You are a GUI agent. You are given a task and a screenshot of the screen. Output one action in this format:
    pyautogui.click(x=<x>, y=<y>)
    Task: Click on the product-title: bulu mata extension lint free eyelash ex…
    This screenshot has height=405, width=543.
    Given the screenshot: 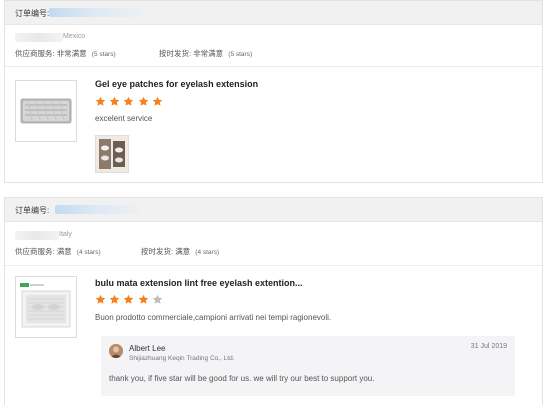 What is the action you would take?
    pyautogui.click(x=199, y=283)
    